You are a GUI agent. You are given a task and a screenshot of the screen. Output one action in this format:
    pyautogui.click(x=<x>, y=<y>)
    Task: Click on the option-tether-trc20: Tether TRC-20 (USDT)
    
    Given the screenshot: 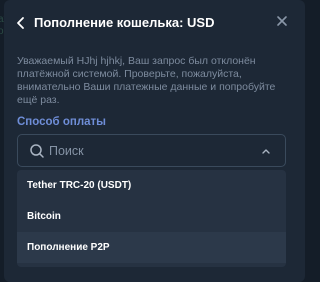 What is the action you would take?
    pyautogui.click(x=151, y=185)
    